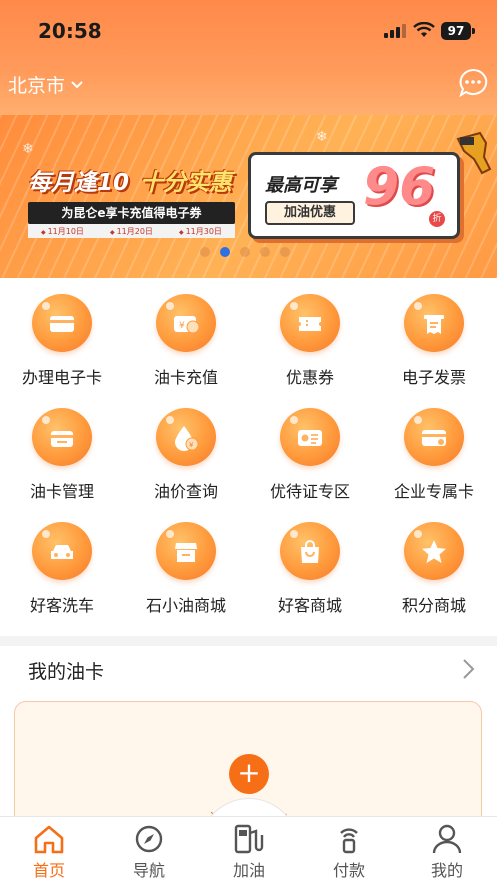 This screenshot has width=497, height=883. Describe the element at coordinates (309, 377) in the screenshot. I see `service-label: 优惠券` at that location.